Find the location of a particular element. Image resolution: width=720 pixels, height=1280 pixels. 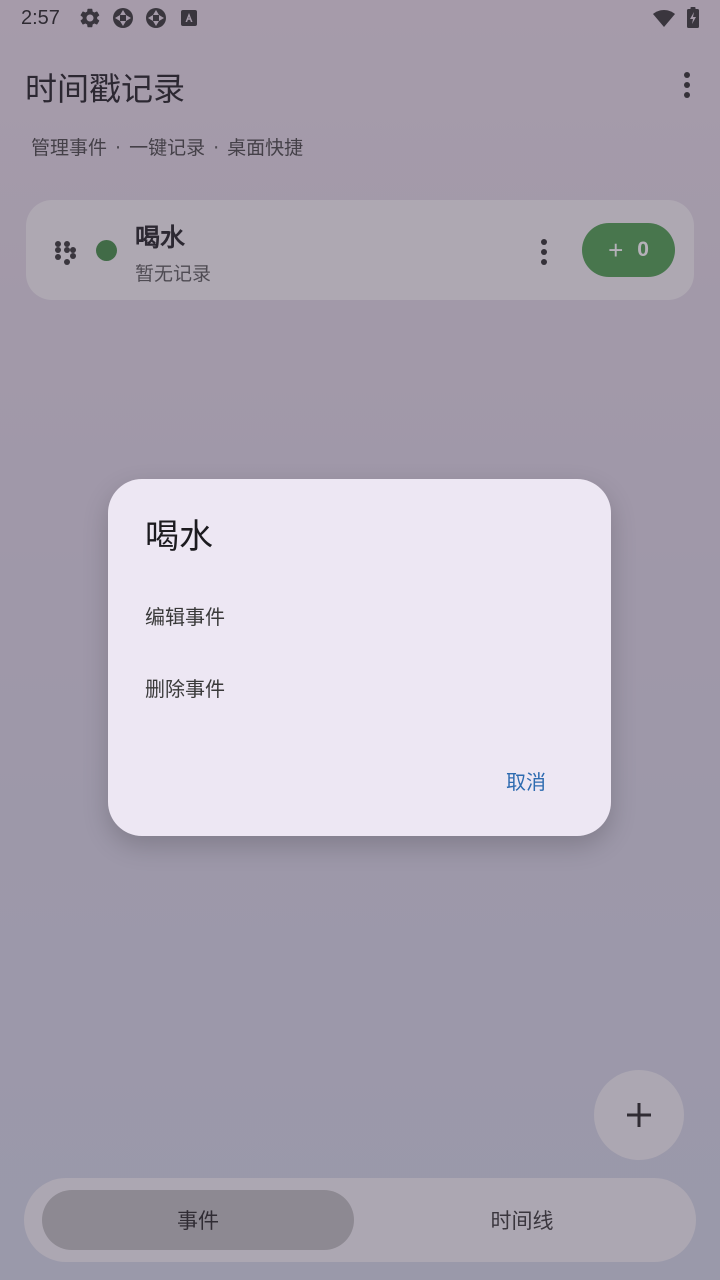

cancel-button: 取消 is located at coordinates (526, 780).